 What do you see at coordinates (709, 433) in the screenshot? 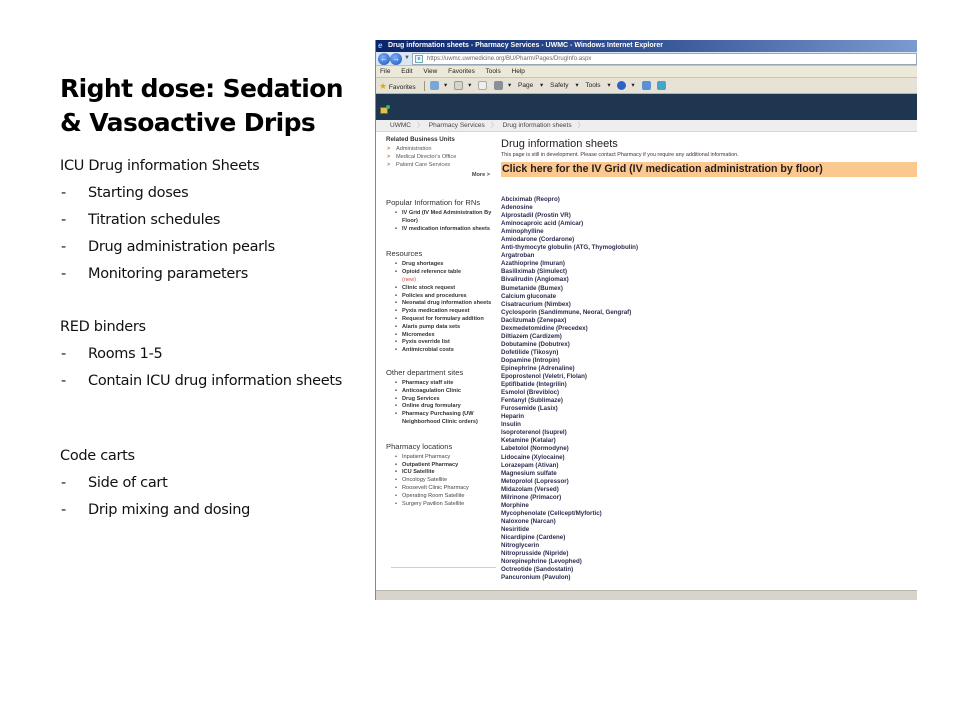
I see `drug-link: Isoproterenol (Isuprel)` at bounding box center [709, 433].